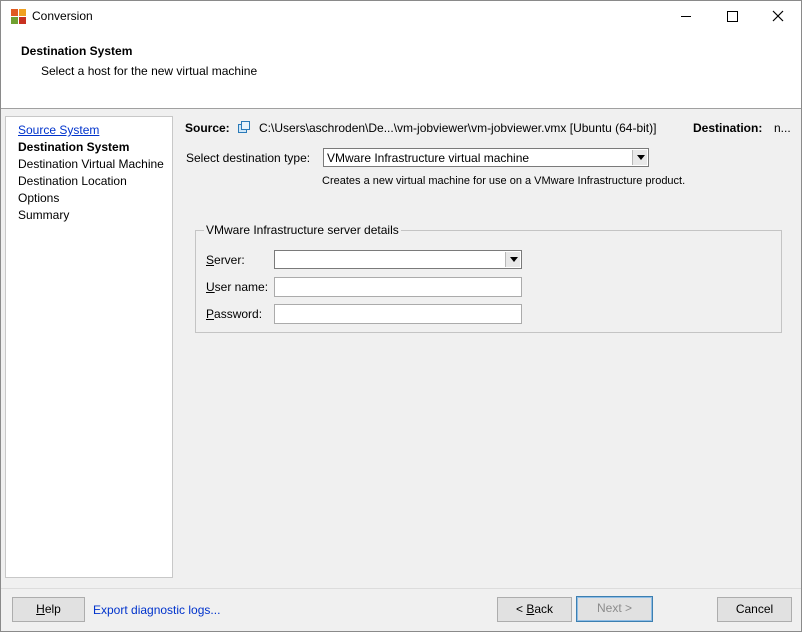 This screenshot has width=802, height=632. Describe the element at coordinates (48, 609) in the screenshot. I see `help-button: Help` at that location.